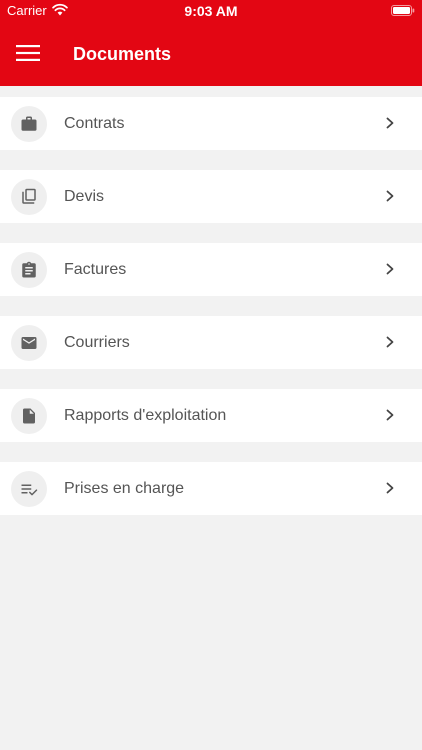 The height and width of the screenshot is (750, 422). Describe the element at coordinates (211, 43) in the screenshot. I see `app-header: Carrier 9:03 AM Documents` at that location.